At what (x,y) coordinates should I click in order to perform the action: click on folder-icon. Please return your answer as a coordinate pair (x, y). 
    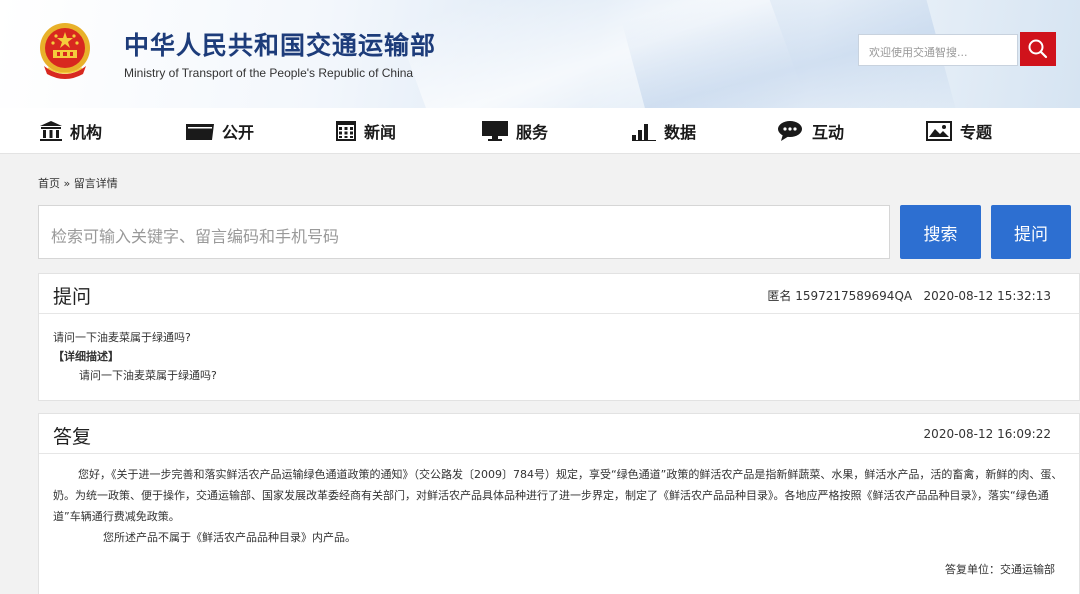
    Looking at the image, I should click on (200, 132).